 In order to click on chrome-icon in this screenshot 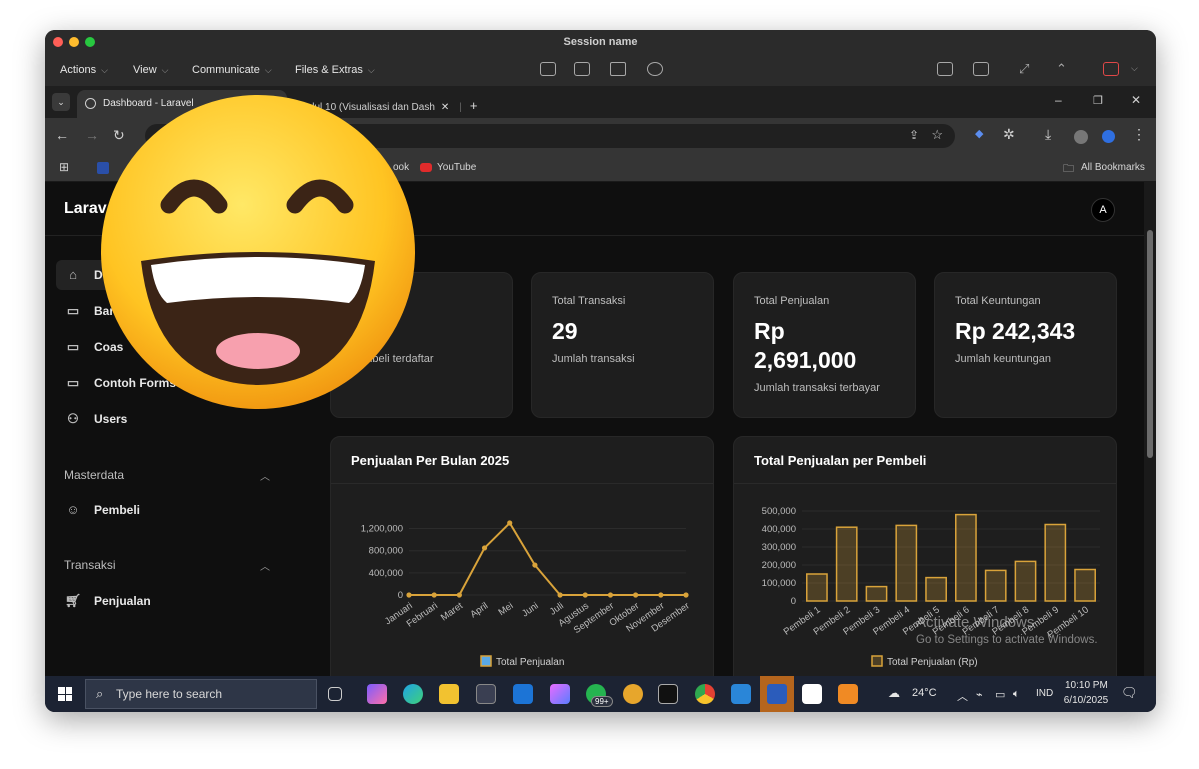, I will do `click(633, 694)`.